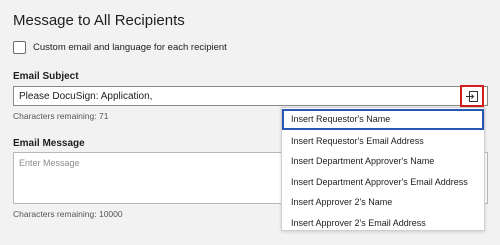  I want to click on custom-email-checkbox, so click(19, 47).